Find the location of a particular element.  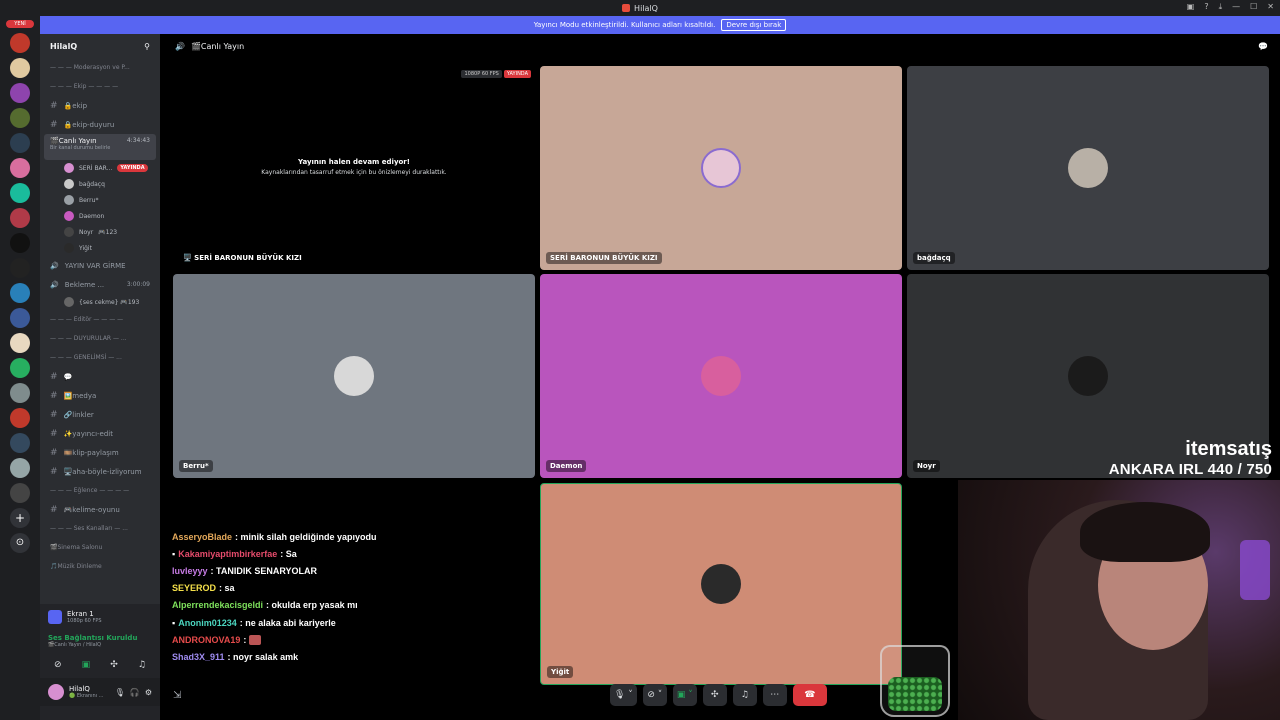

screen-share-button: ▣ ˅ is located at coordinates (684, 695).